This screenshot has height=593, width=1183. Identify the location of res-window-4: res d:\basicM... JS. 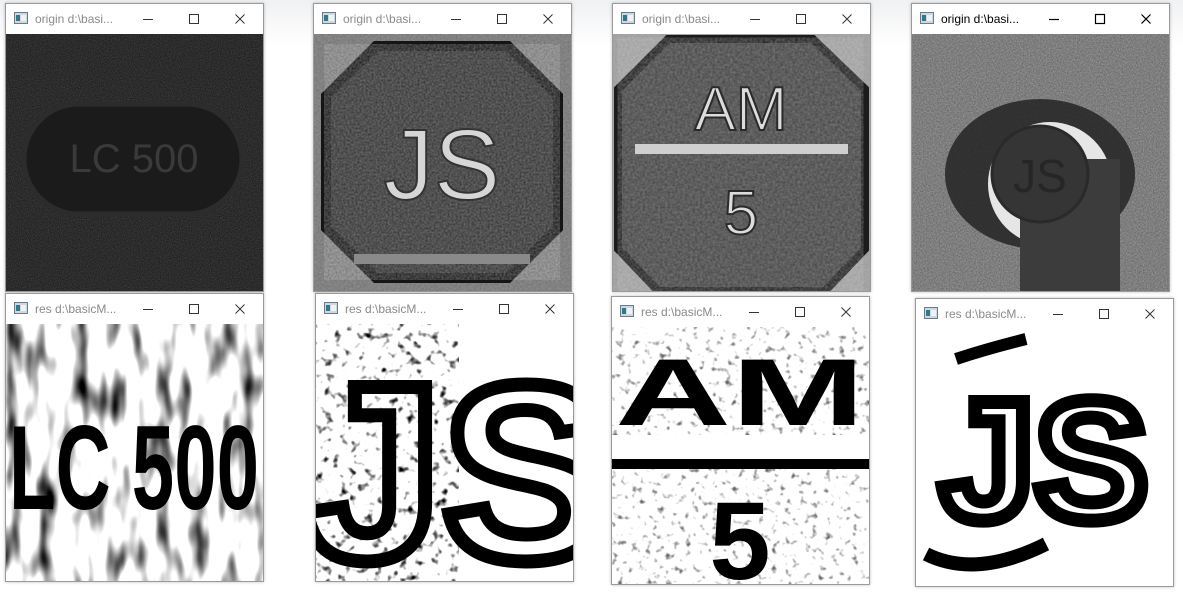
(1044, 442).